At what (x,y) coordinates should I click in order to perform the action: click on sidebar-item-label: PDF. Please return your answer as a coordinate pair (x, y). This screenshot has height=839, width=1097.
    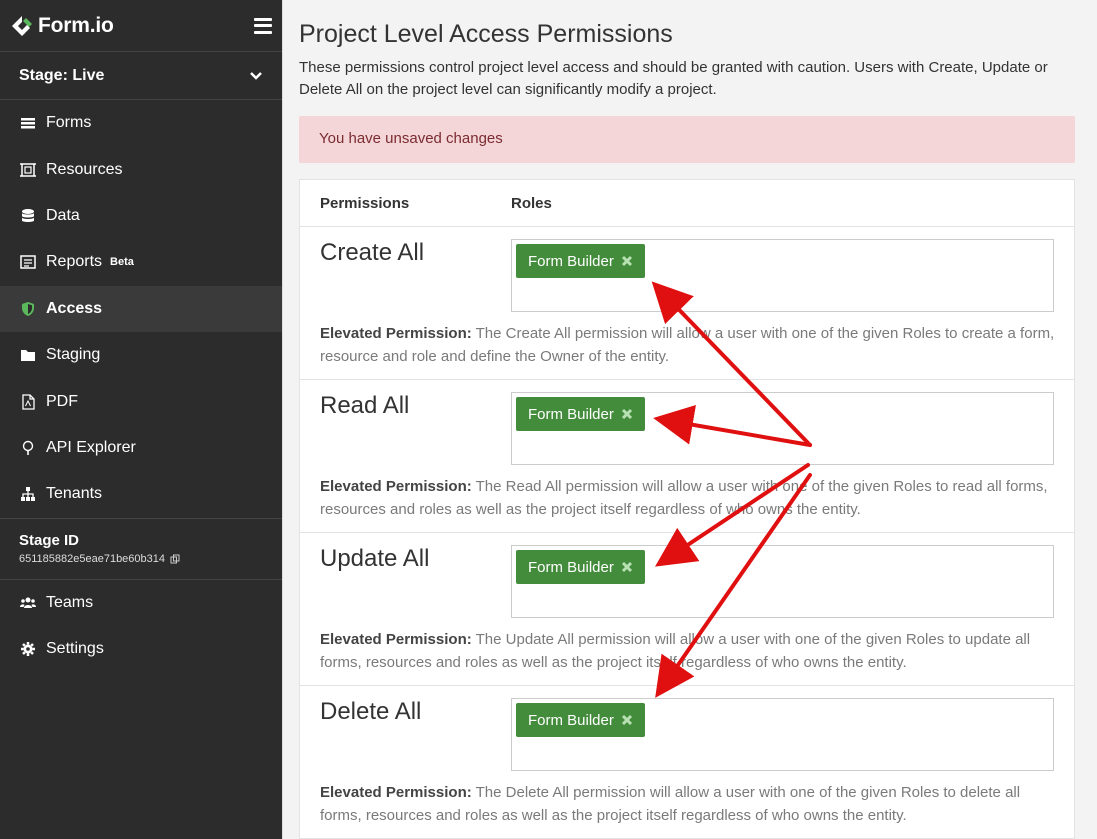
    Looking at the image, I should click on (62, 401).